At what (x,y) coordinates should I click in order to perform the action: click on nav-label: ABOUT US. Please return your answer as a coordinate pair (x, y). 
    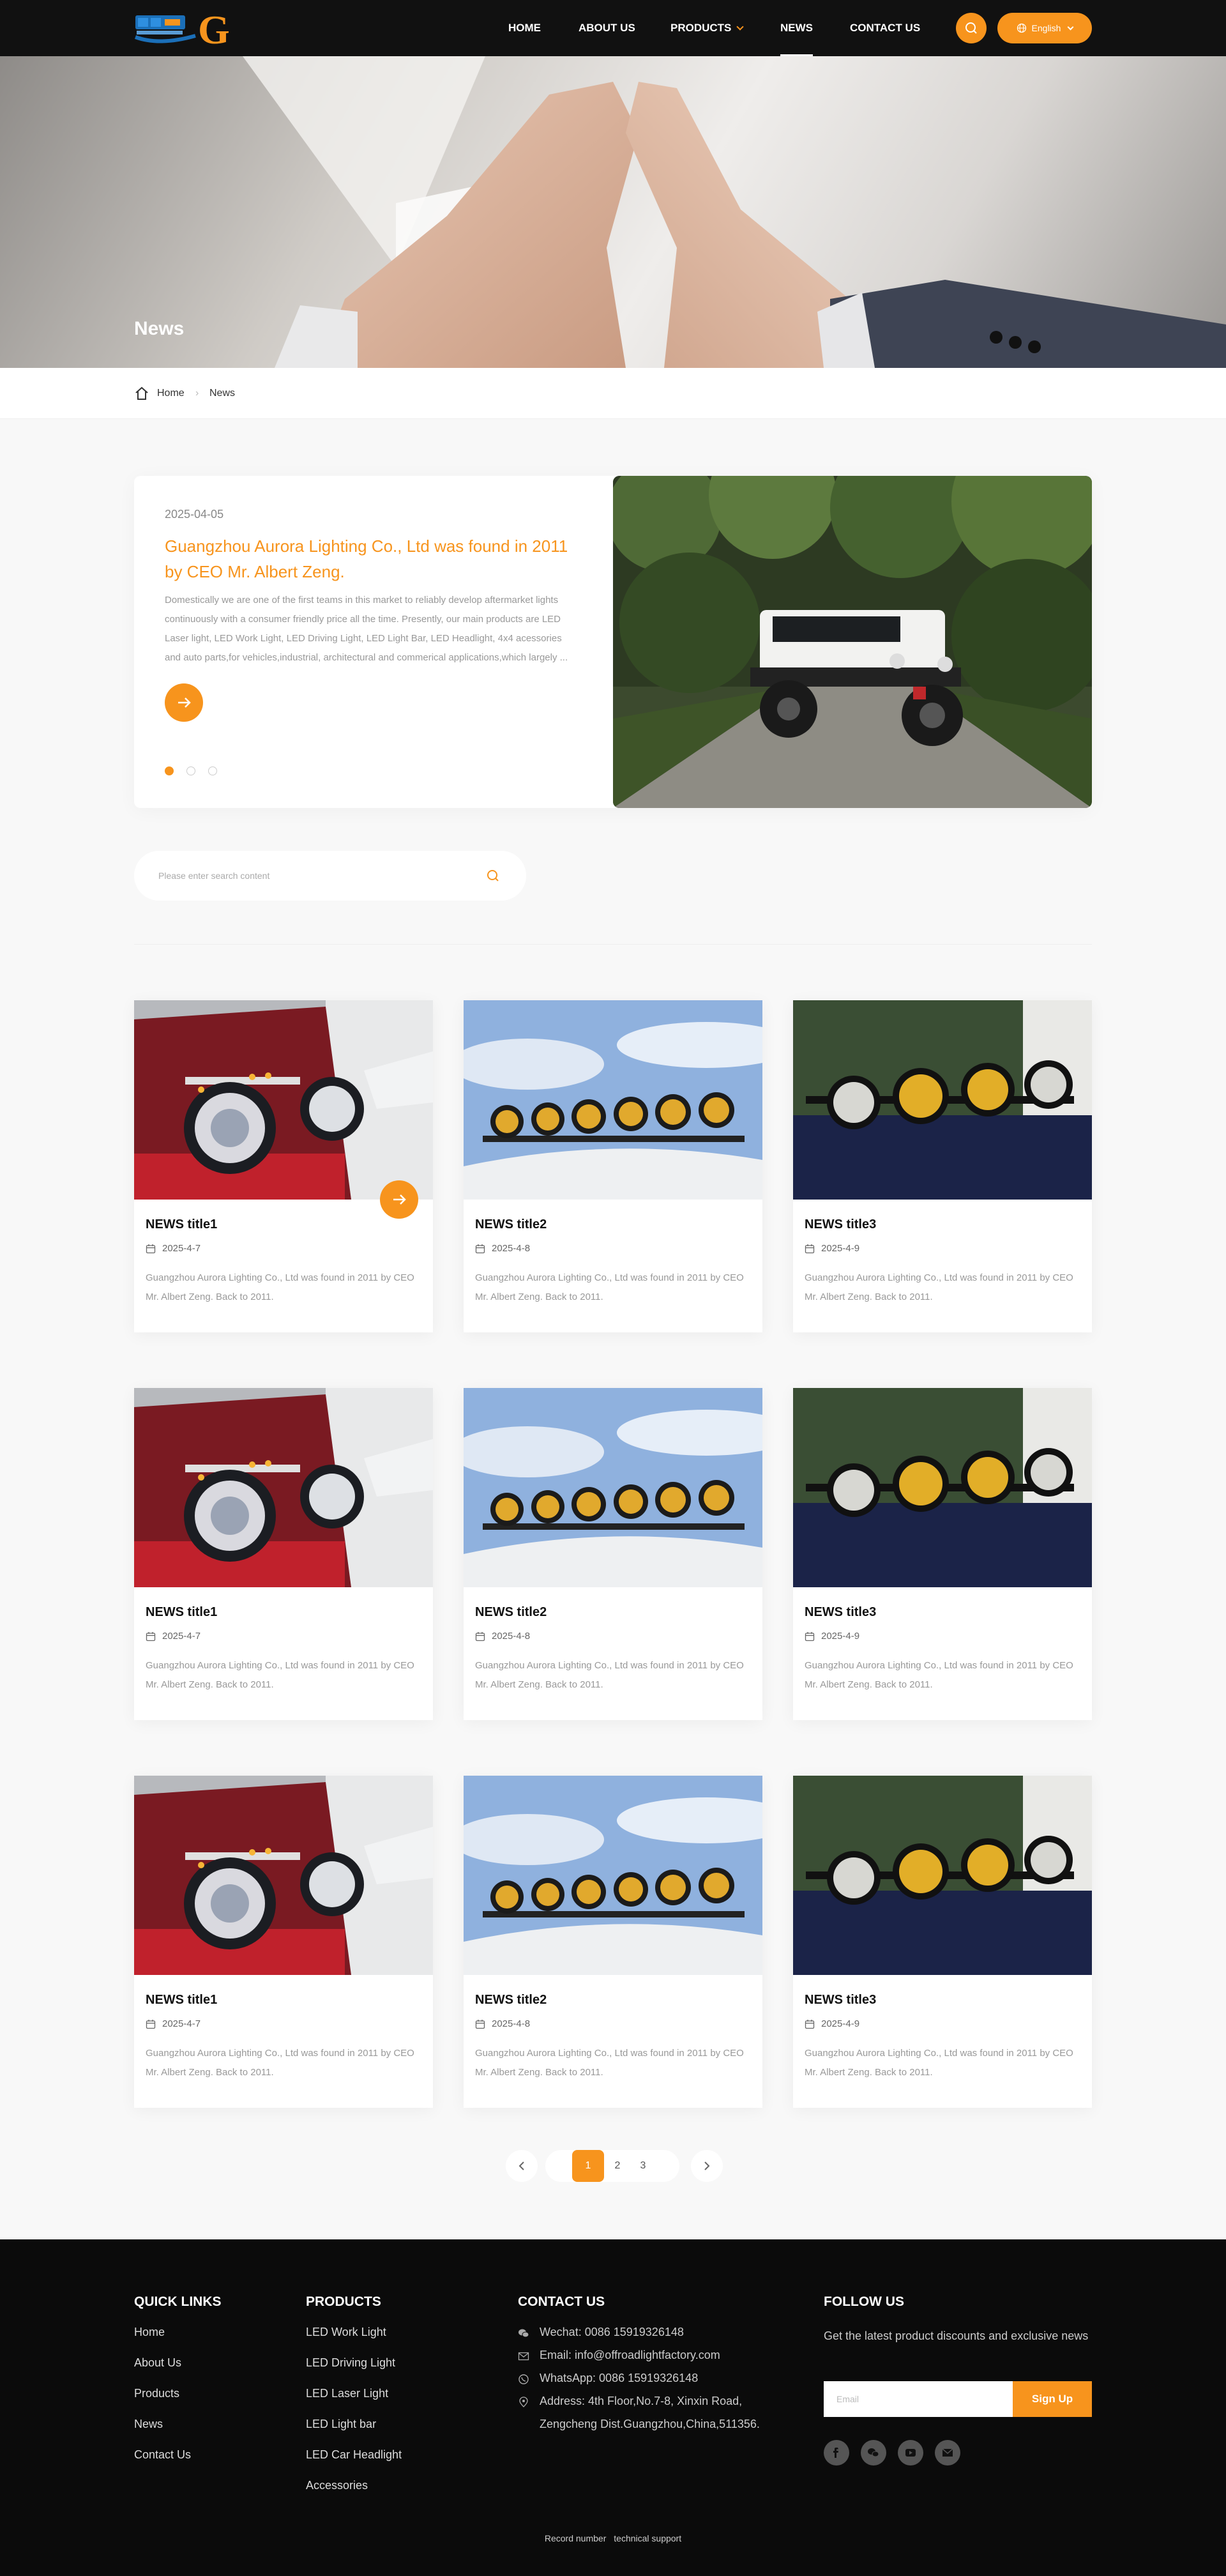
    Looking at the image, I should click on (607, 28).